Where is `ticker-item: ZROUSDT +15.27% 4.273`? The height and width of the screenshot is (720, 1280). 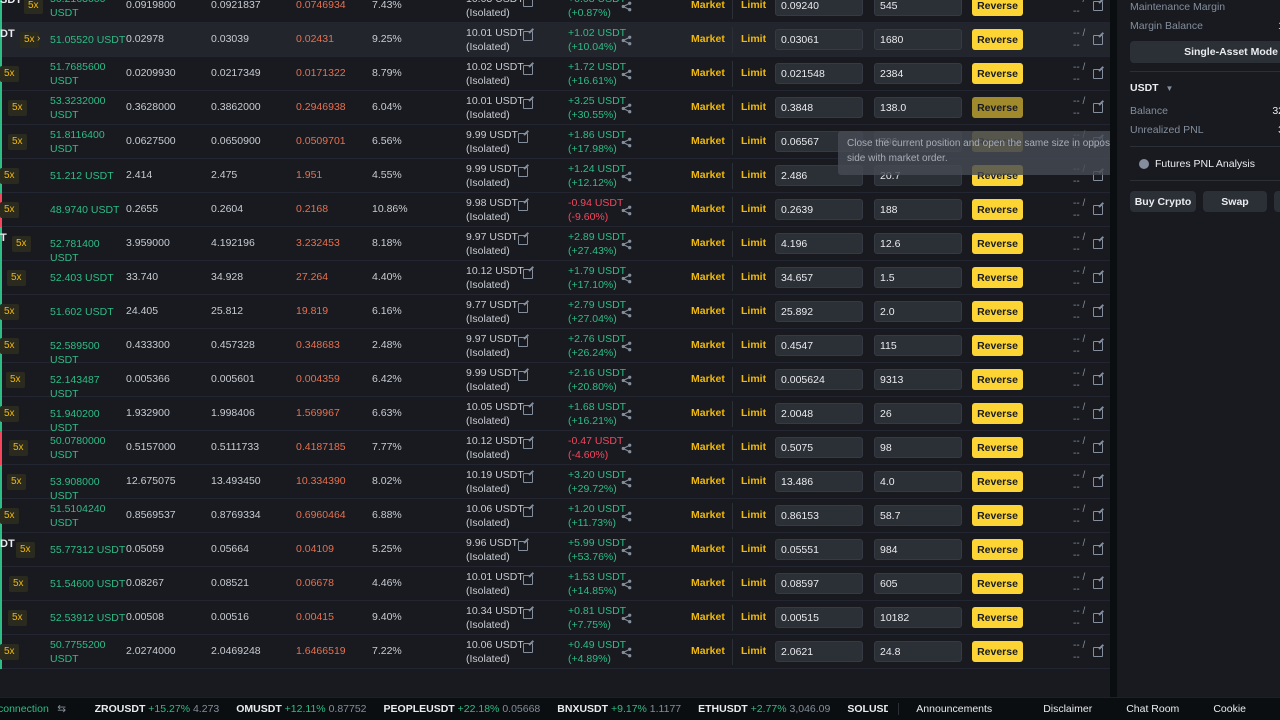 ticker-item: ZROUSDT +15.27% 4.273 is located at coordinates (157, 709).